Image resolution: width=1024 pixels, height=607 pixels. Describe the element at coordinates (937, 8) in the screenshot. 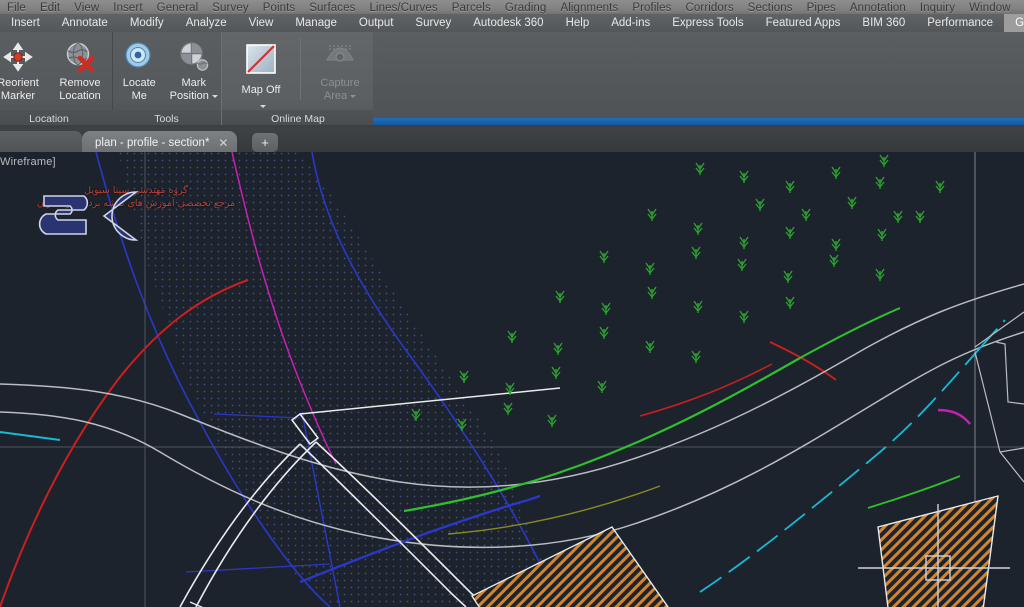

I see `menu-item-inquiry: Inquiry` at that location.